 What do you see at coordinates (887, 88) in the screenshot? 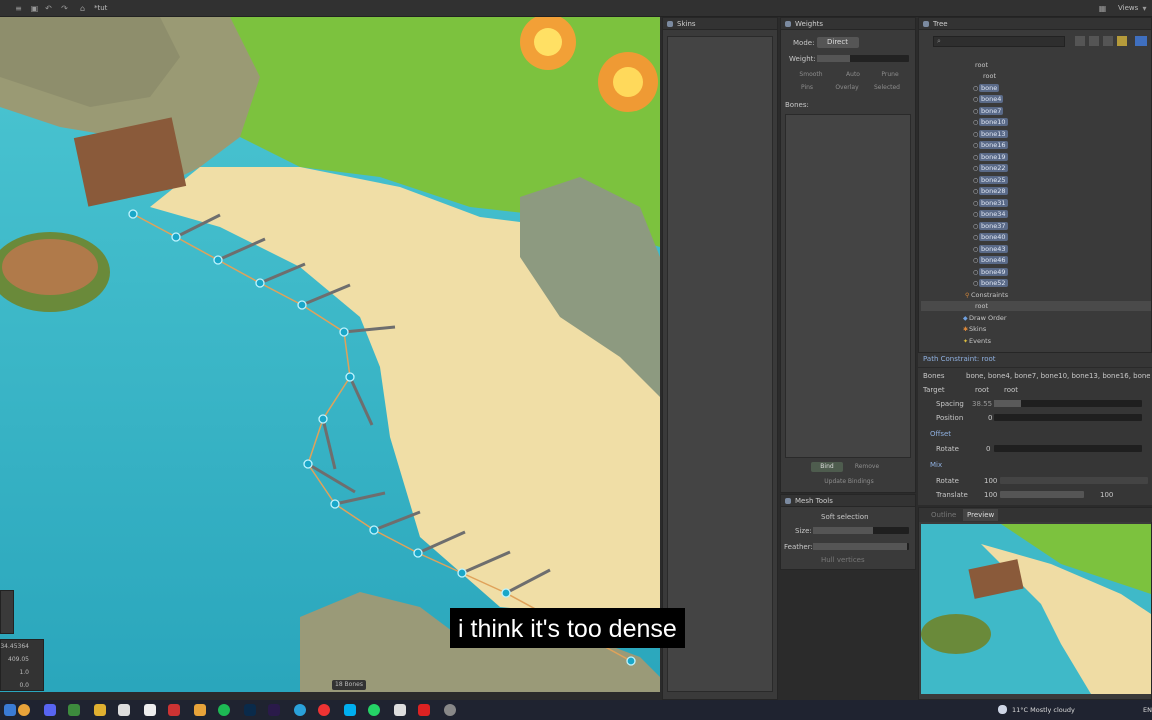
I see `selected-toggle: Selected` at bounding box center [887, 88].